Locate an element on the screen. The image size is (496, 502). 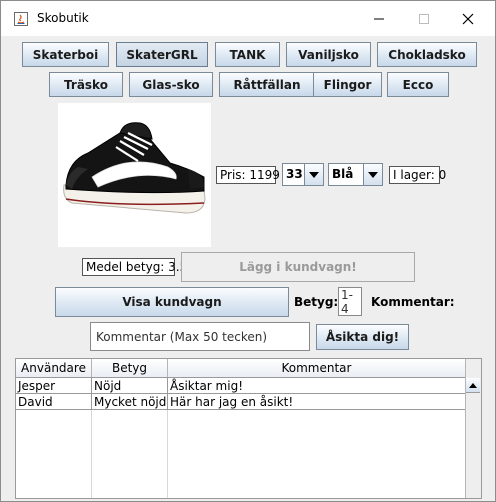
shoe-button-skatergrl: SkaterGRL is located at coordinates (162, 54).